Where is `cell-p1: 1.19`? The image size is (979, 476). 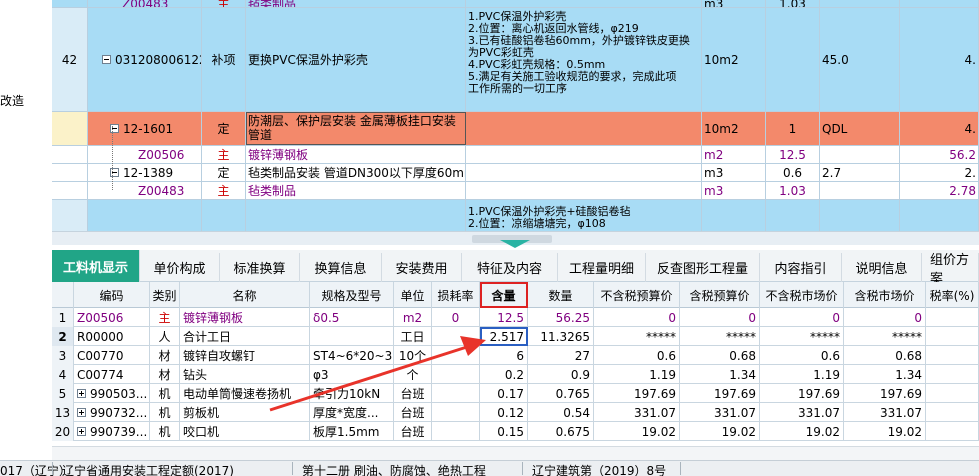 cell-p1: 1.19 is located at coordinates (637, 374).